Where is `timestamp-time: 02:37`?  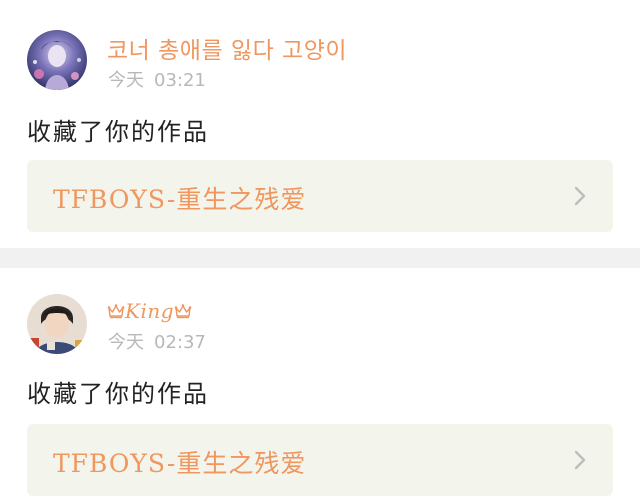
timestamp-time: 02:37 is located at coordinates (180, 342).